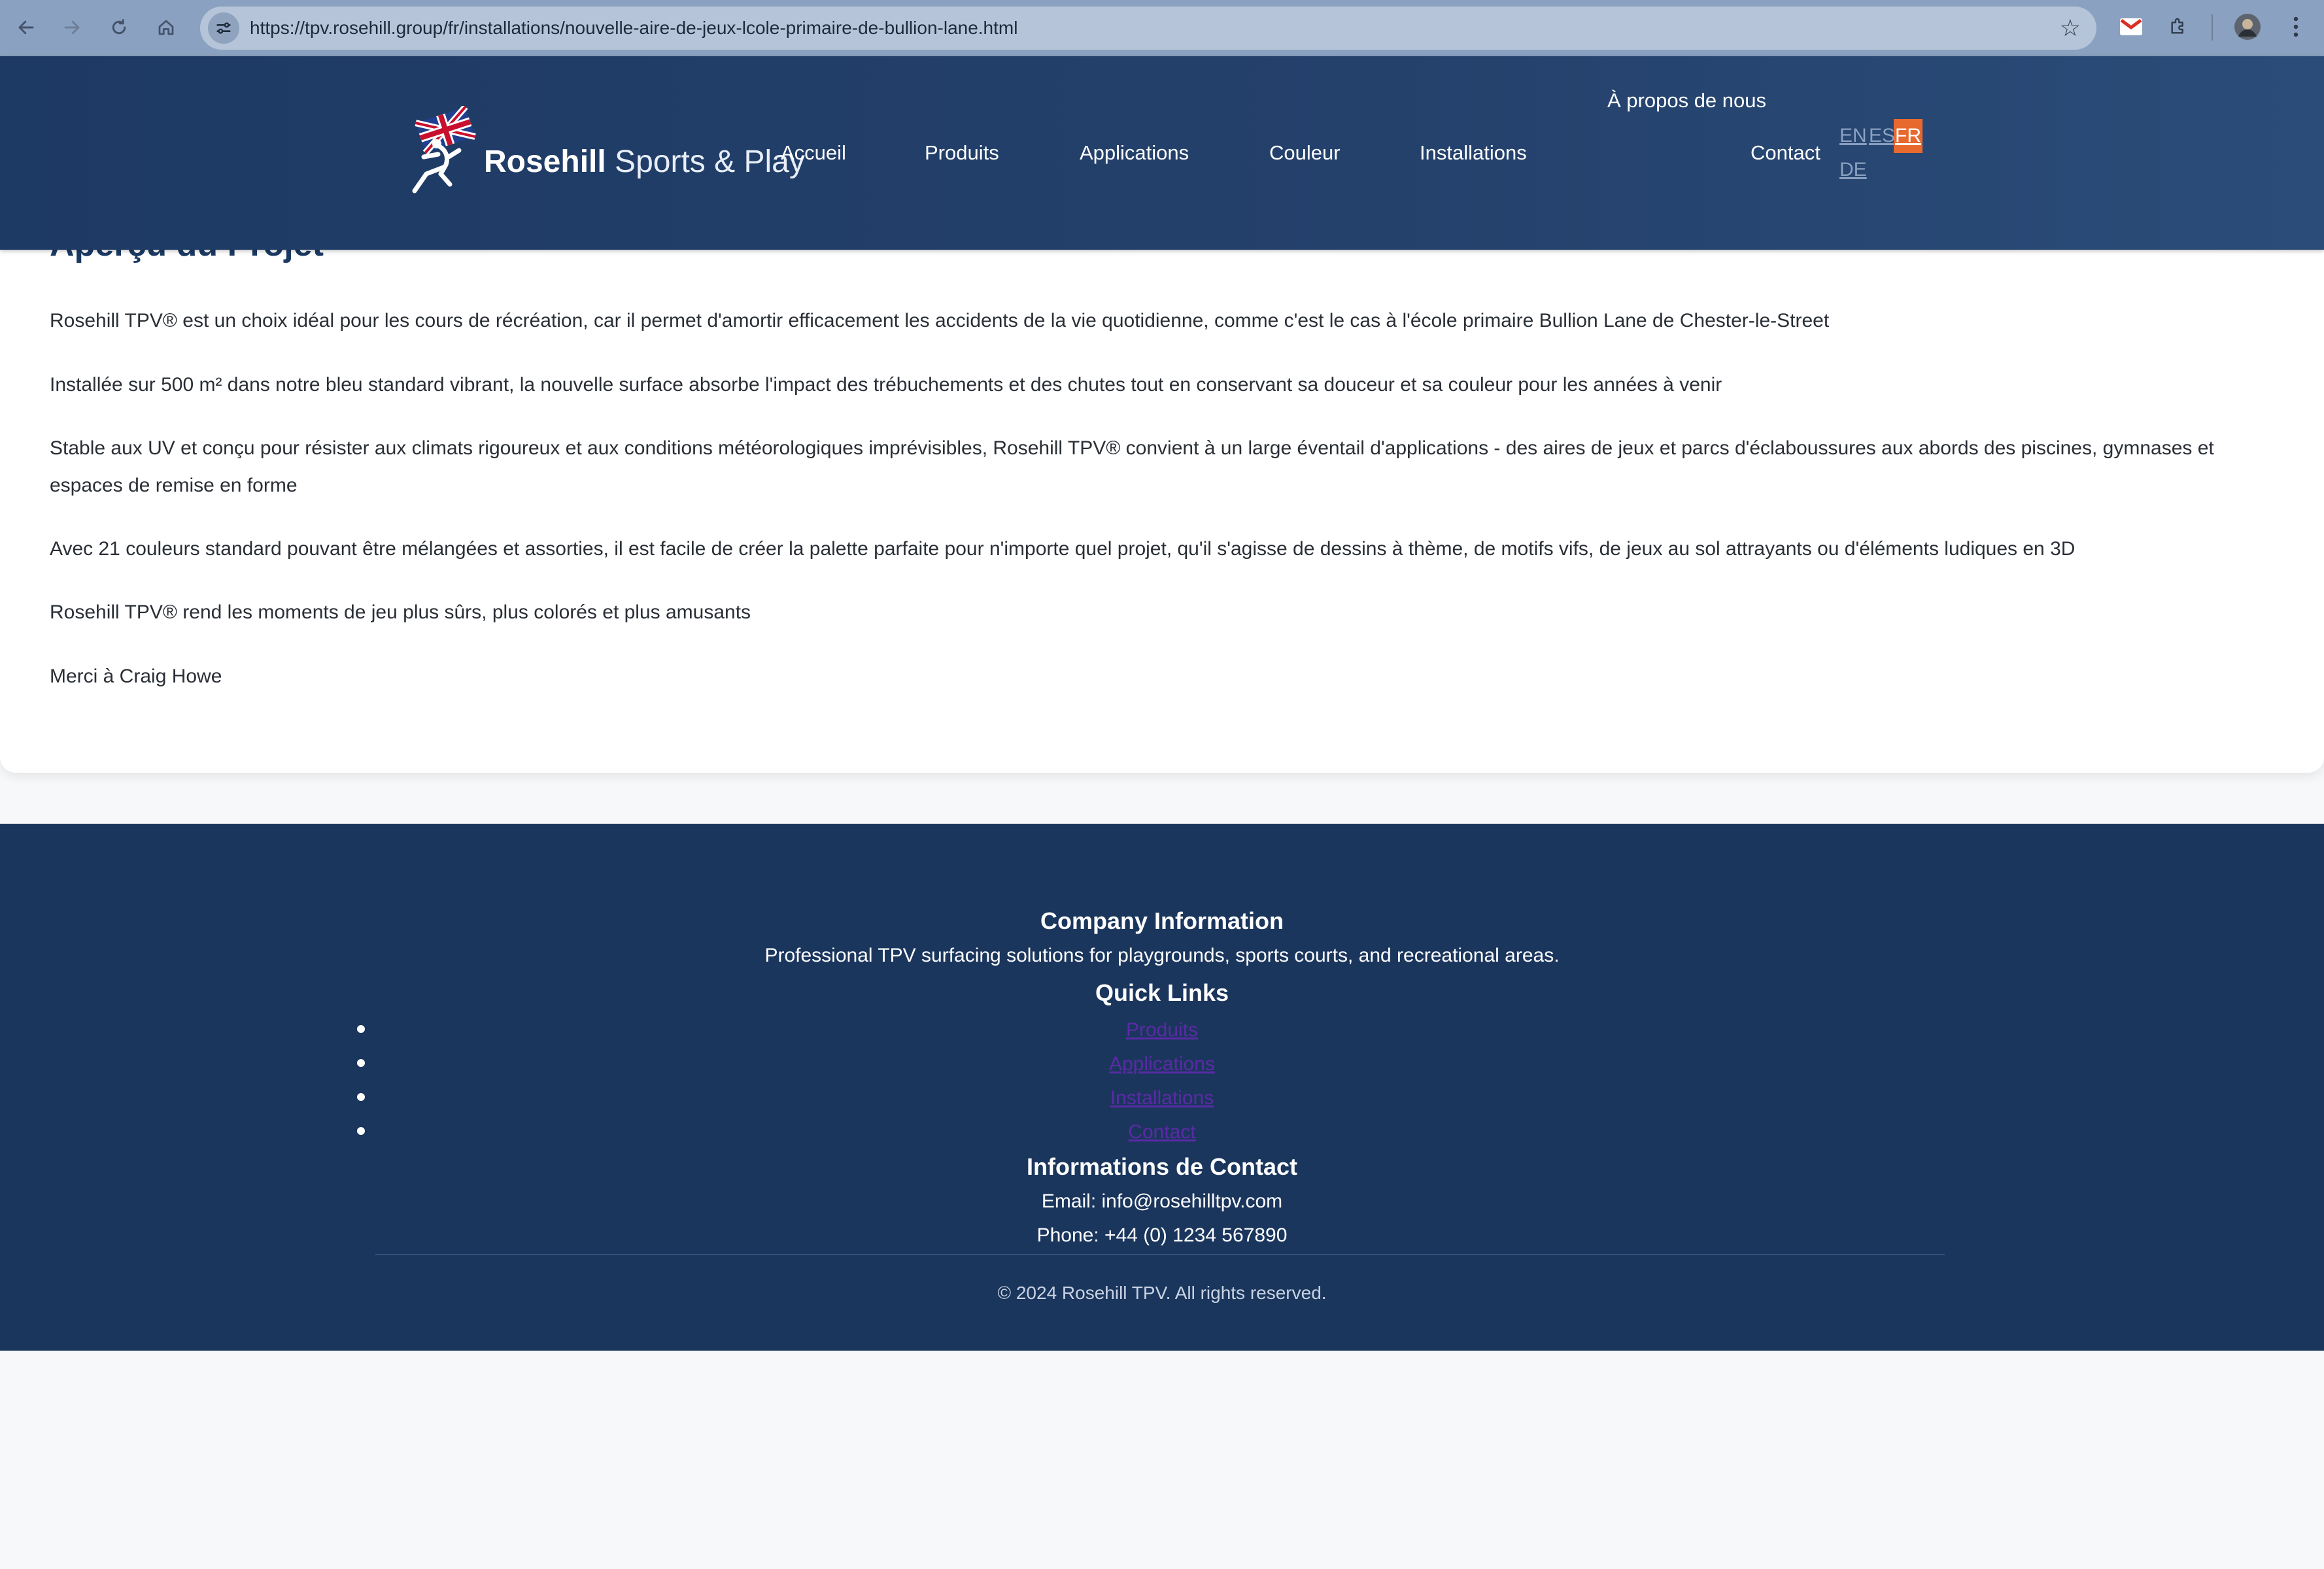  I want to click on list-item: Applications, so click(1162, 1064).